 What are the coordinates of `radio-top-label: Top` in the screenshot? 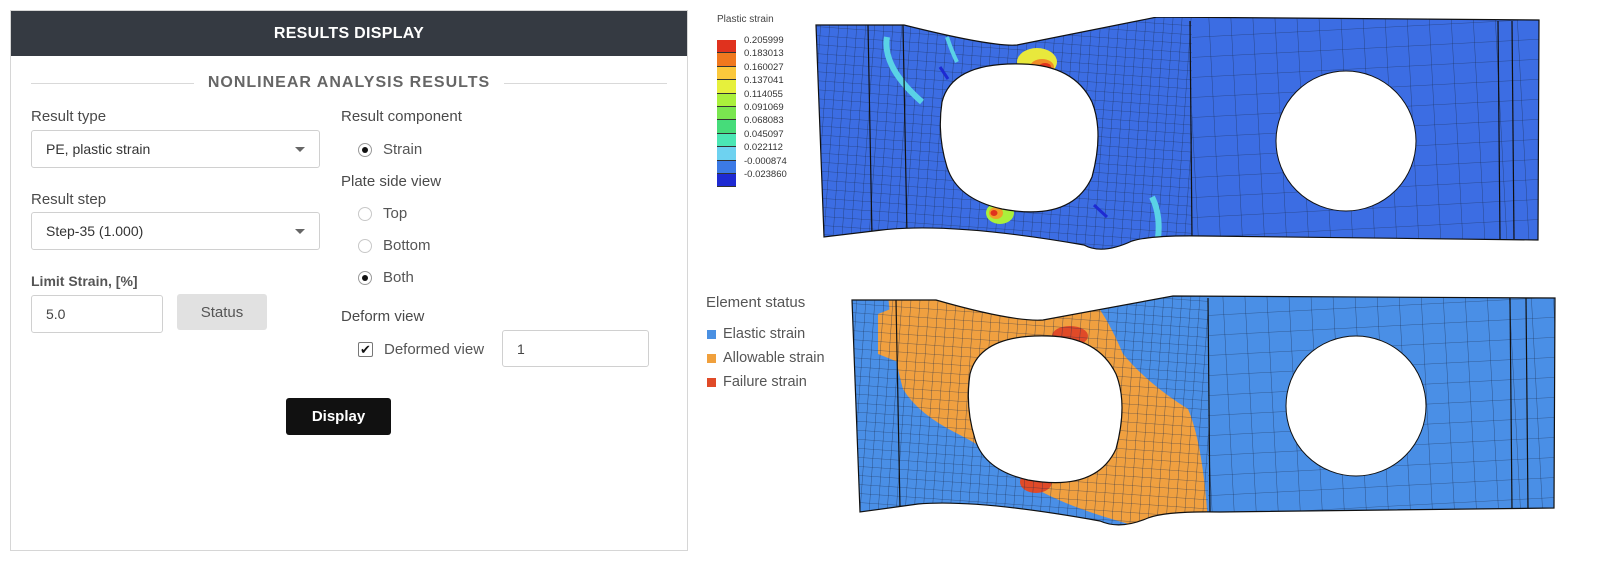 It's located at (395, 213).